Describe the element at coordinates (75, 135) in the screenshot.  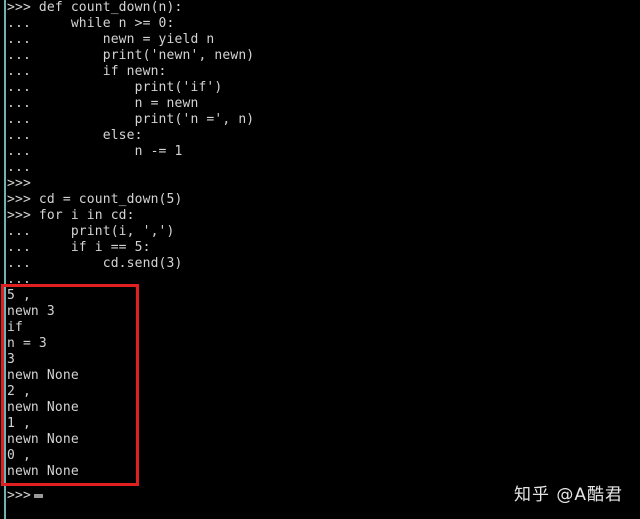
I see `console-line: ... else:` at that location.